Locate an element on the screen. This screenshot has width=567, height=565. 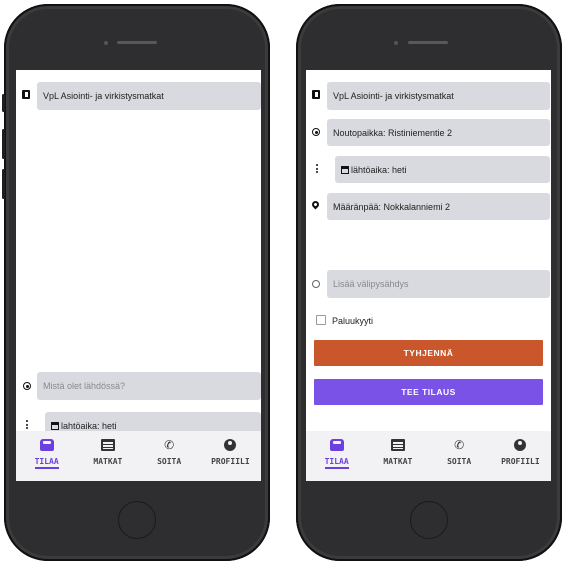
clear-button: TYHJENNÄ is located at coordinates (428, 353).